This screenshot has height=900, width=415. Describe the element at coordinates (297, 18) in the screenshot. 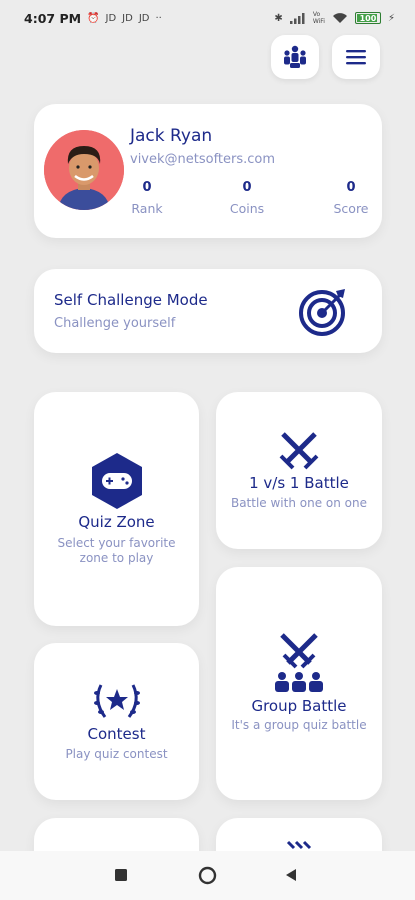

I see `signal-icon` at that location.